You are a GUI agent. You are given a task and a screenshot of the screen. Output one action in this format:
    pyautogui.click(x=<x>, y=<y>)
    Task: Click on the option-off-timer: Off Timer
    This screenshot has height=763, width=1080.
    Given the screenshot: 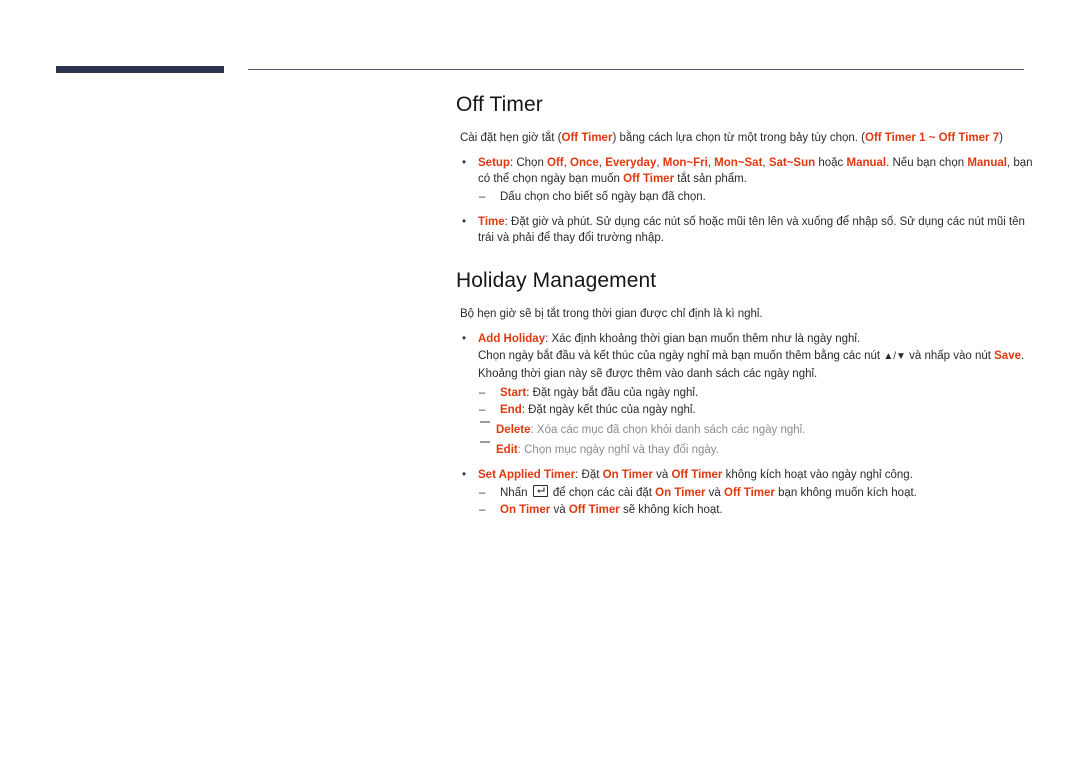 What is the action you would take?
    pyautogui.click(x=649, y=179)
    